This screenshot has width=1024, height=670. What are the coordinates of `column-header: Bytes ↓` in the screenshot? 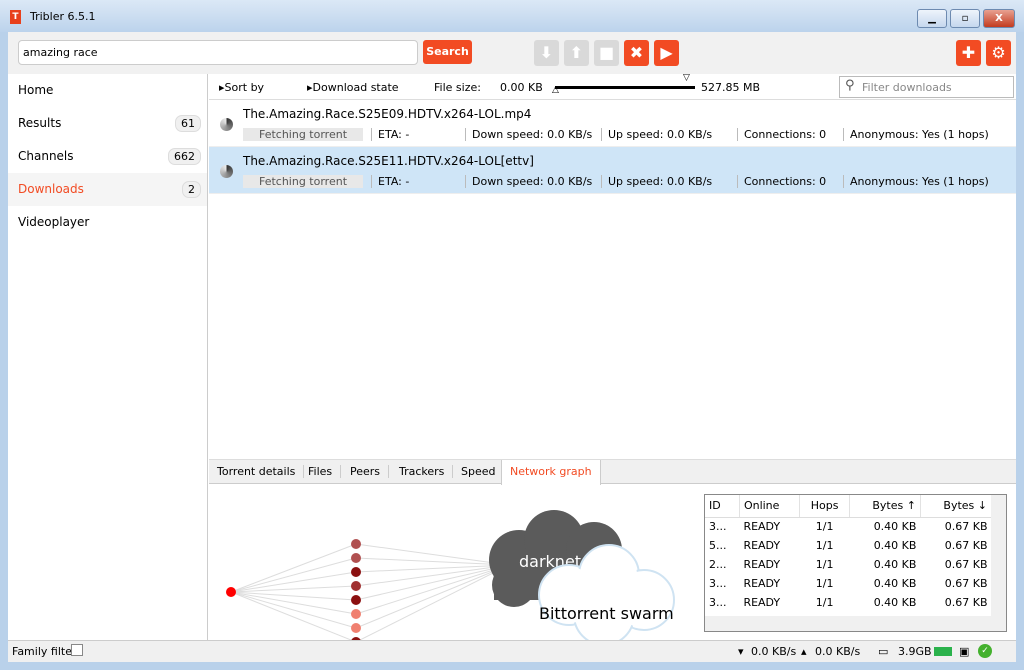 It's located at (956, 506).